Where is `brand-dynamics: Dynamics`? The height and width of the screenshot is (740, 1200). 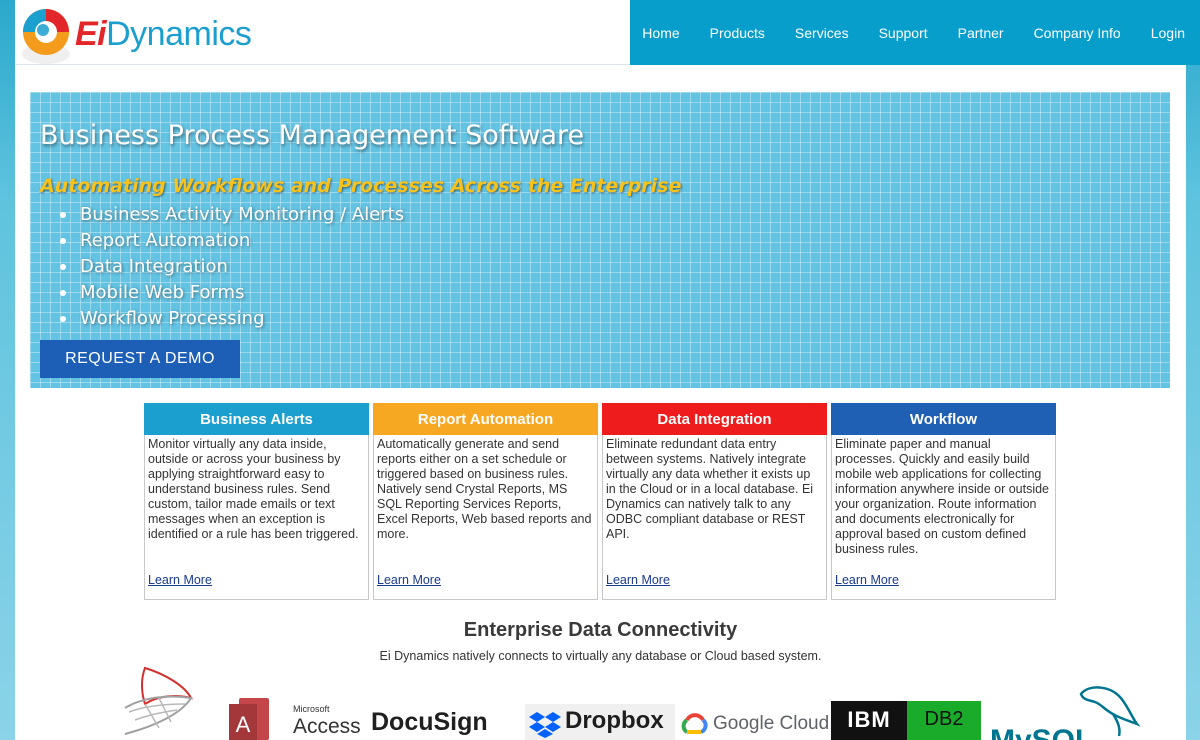
brand-dynamics: Dynamics is located at coordinates (179, 34).